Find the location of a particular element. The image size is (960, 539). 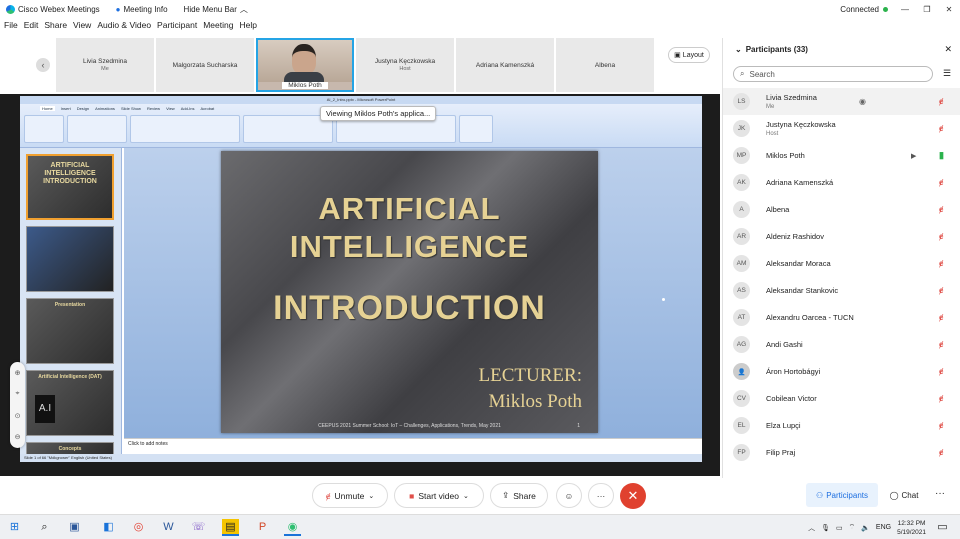

wifi-icon: ⌔ is located at coordinates (852, 527).